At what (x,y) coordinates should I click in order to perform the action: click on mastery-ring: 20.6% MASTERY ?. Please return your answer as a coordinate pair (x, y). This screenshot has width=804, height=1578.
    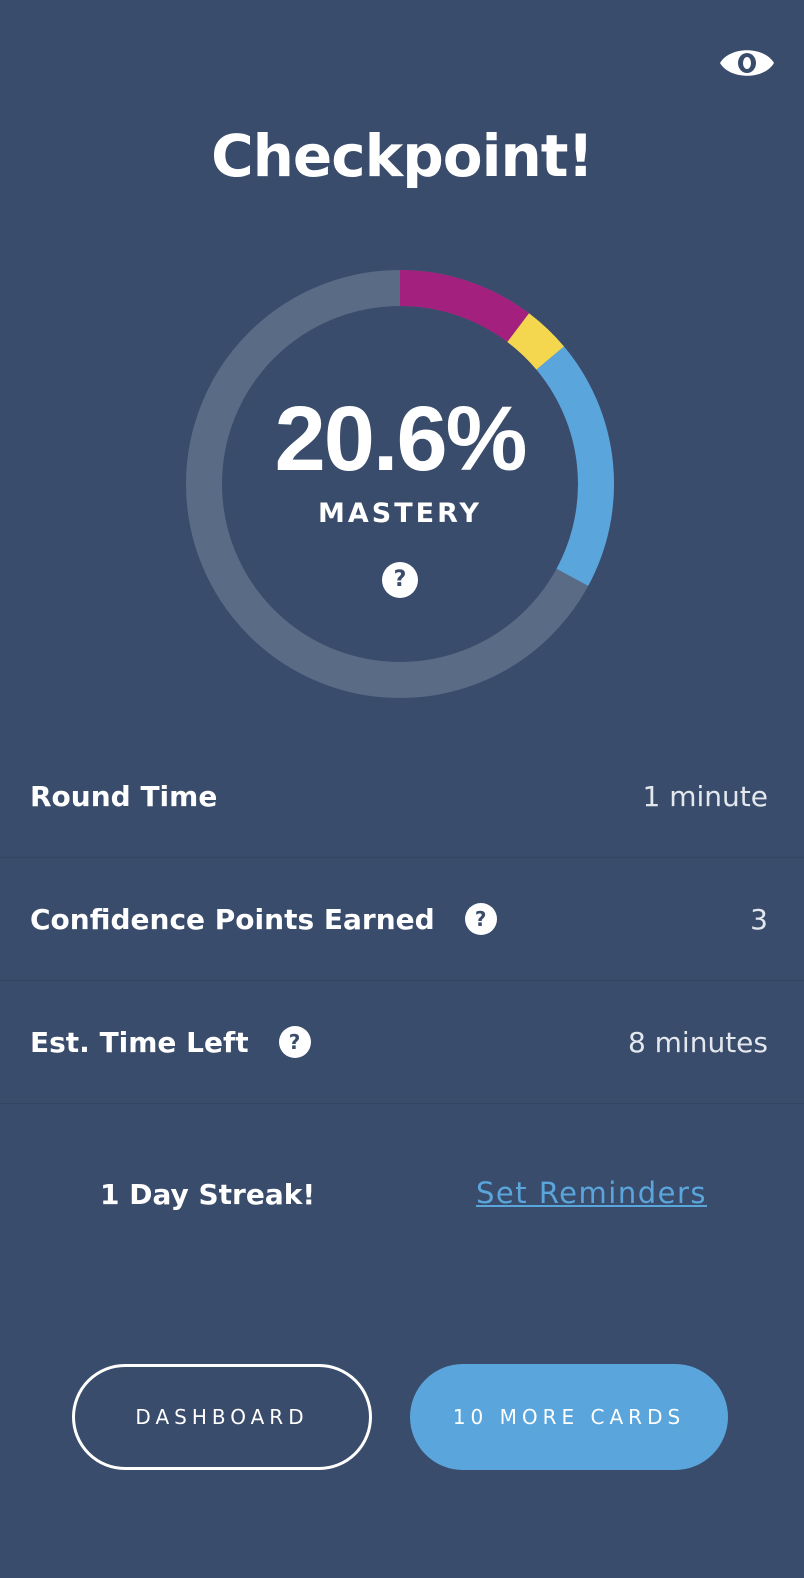
    Looking at the image, I should click on (400, 484).